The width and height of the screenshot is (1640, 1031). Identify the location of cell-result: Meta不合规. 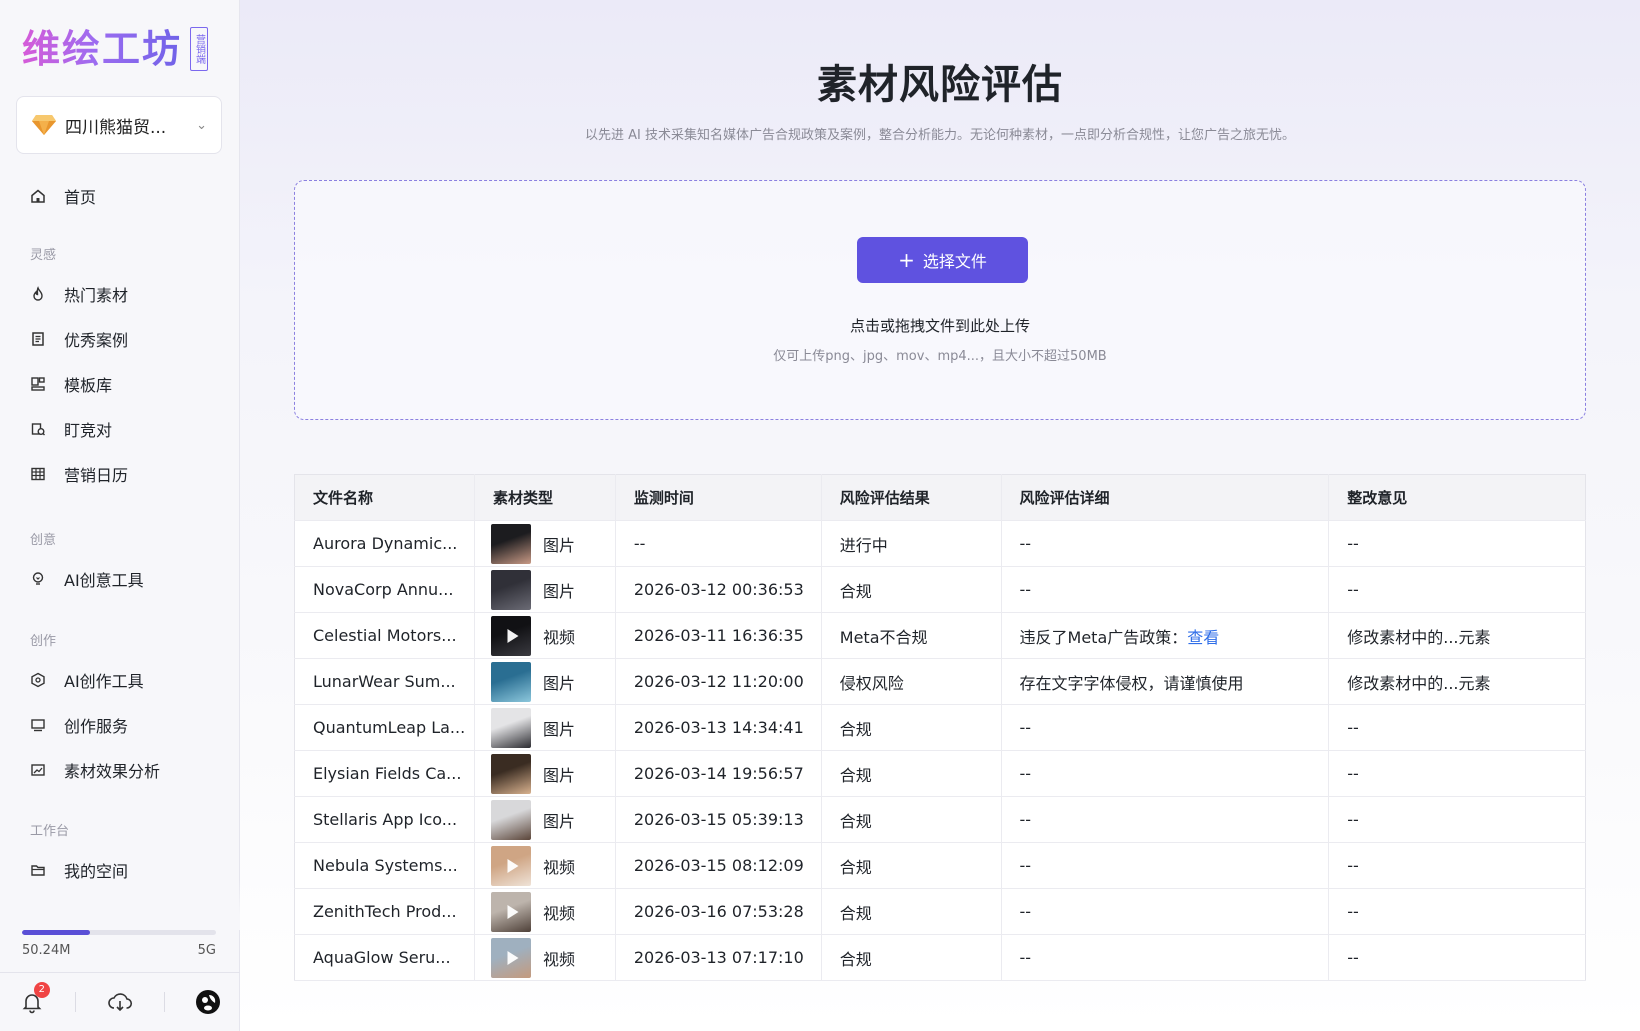
(911, 635).